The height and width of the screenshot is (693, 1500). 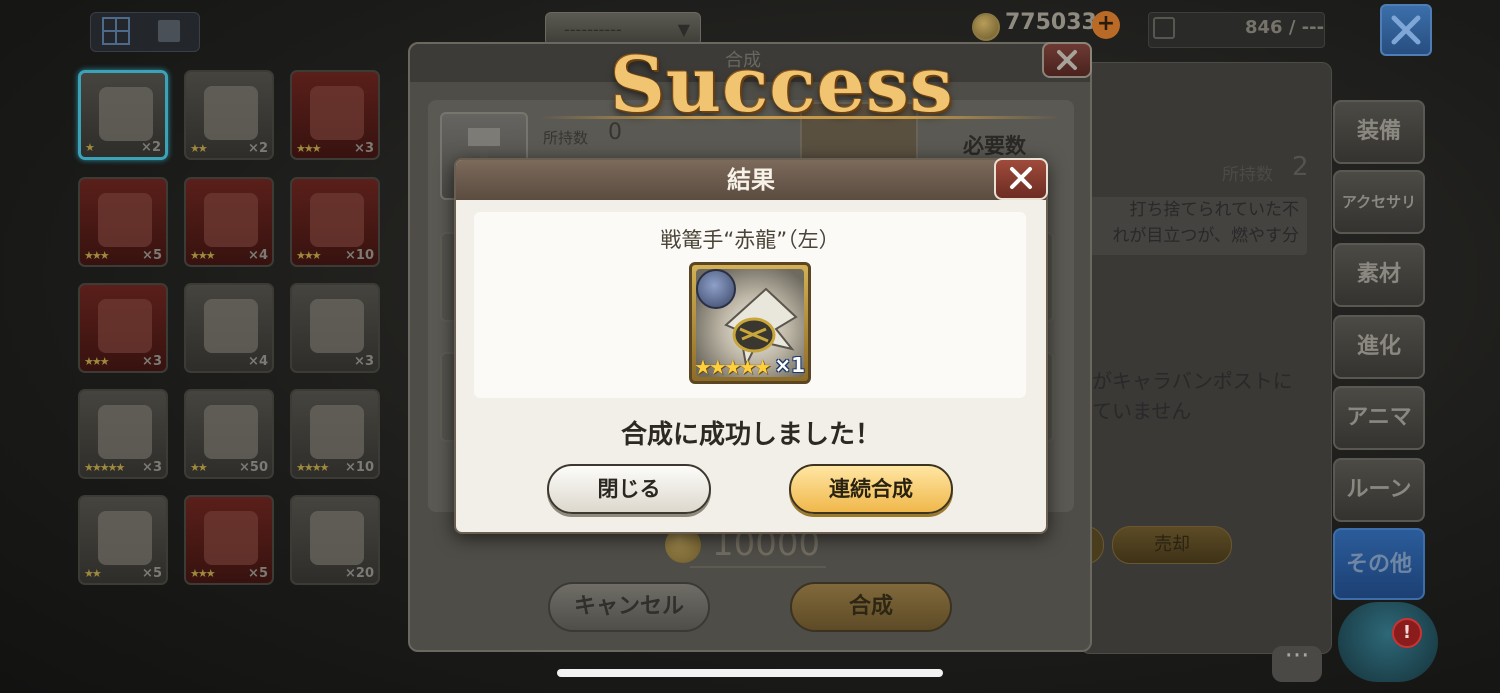 I want to click on note-line: がキャラバンポストに, so click(x=1192, y=381).